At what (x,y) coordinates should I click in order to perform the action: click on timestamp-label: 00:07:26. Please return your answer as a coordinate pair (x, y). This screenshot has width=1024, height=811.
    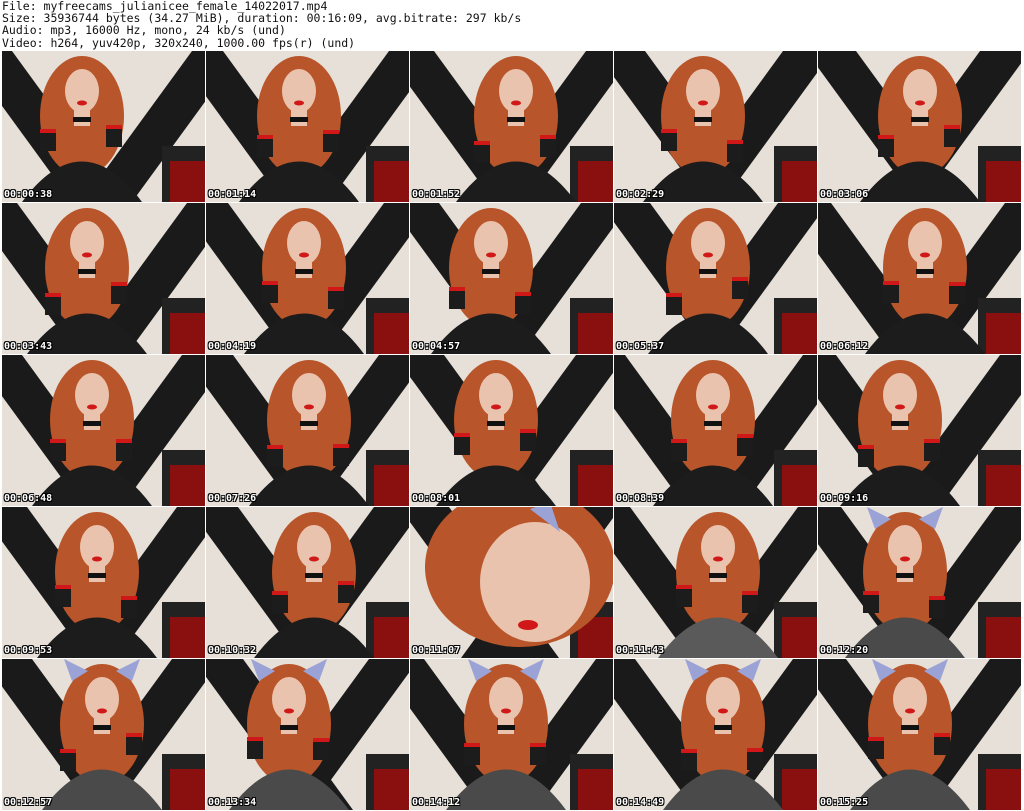
    Looking at the image, I should click on (232, 498).